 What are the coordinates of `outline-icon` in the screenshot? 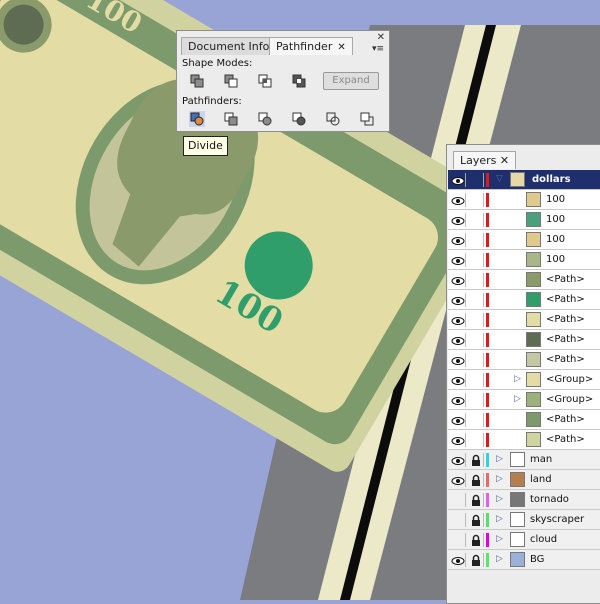 It's located at (333, 119).